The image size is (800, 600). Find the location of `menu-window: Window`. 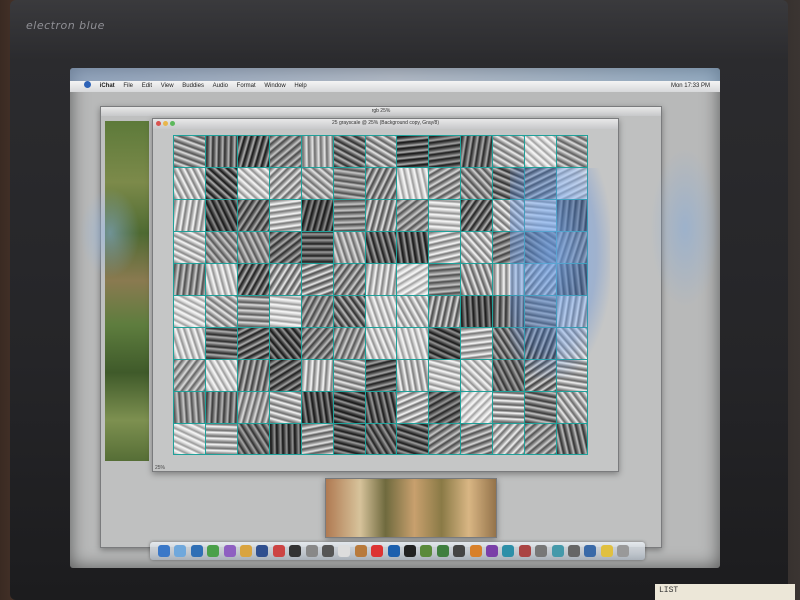

menu-window: Window is located at coordinates (274, 86).